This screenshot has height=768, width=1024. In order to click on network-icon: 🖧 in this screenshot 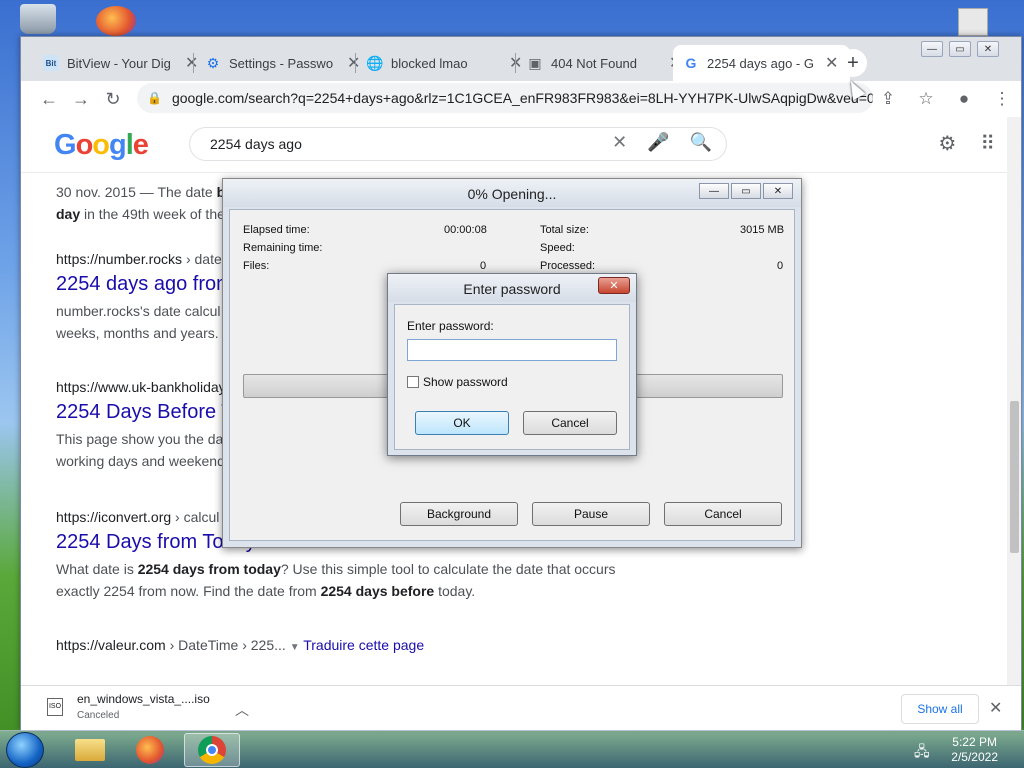, I will do `click(922, 753)`.